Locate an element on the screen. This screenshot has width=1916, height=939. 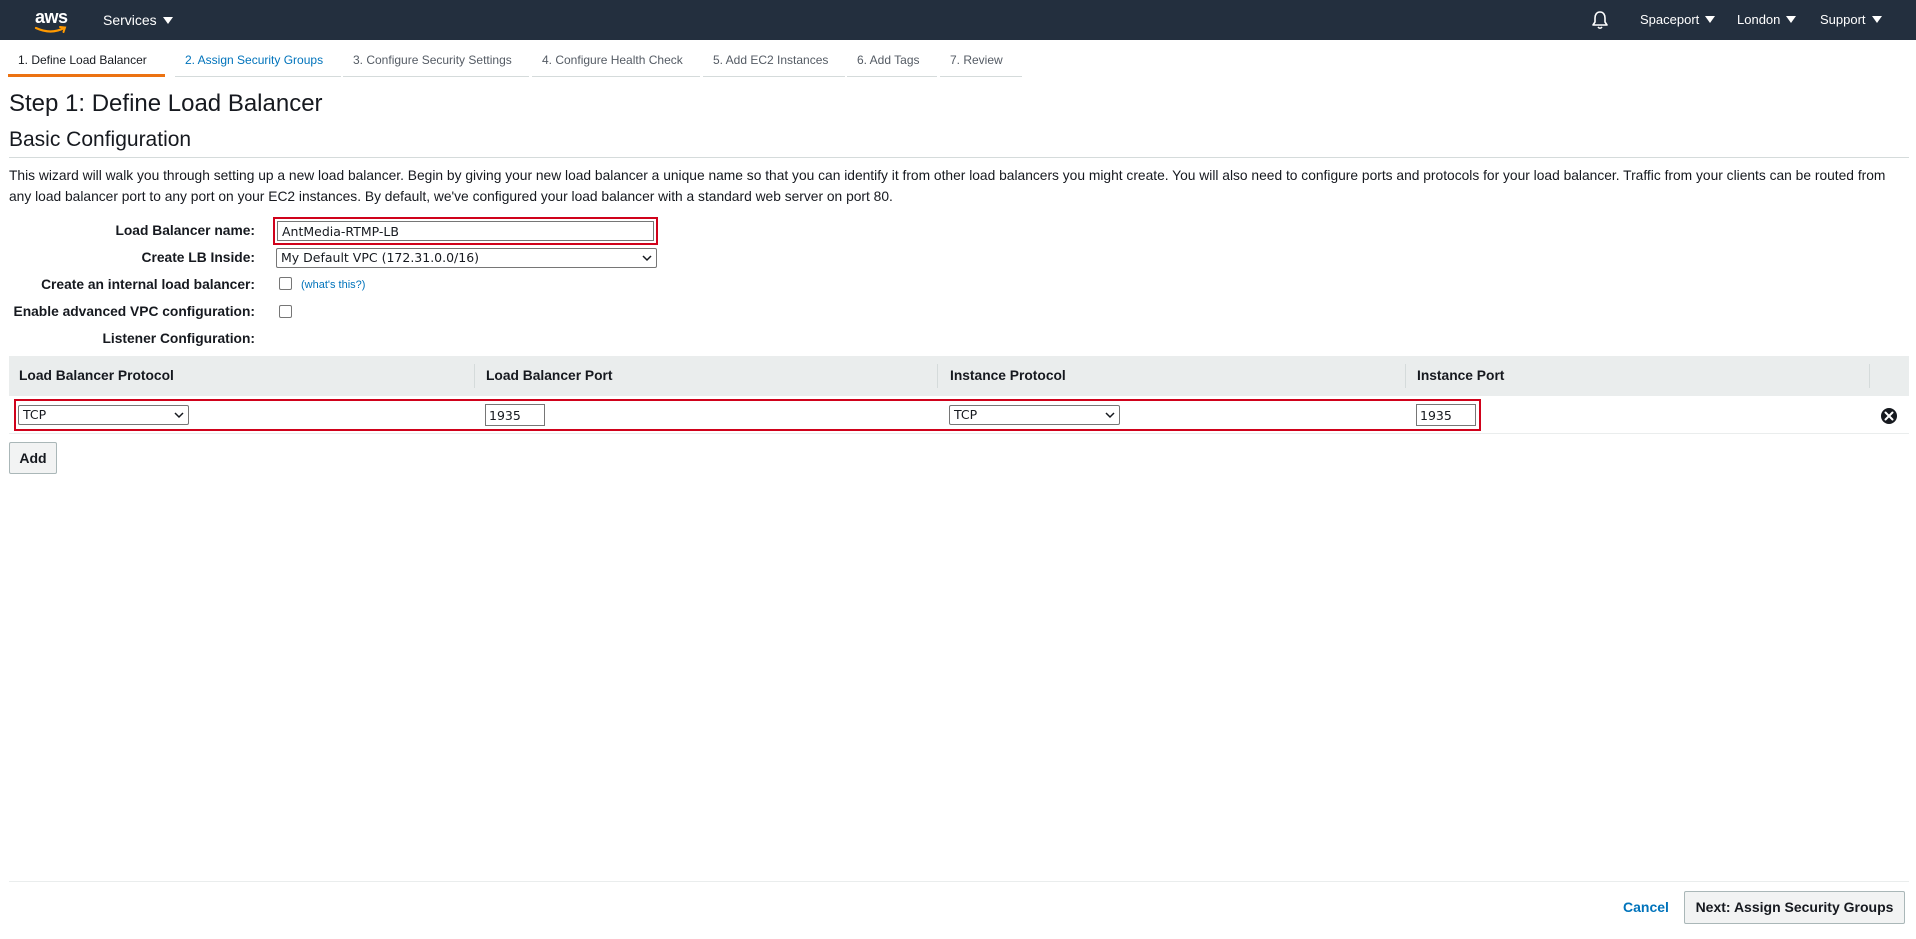
lb-protocol-select: TCP is located at coordinates (103, 415).